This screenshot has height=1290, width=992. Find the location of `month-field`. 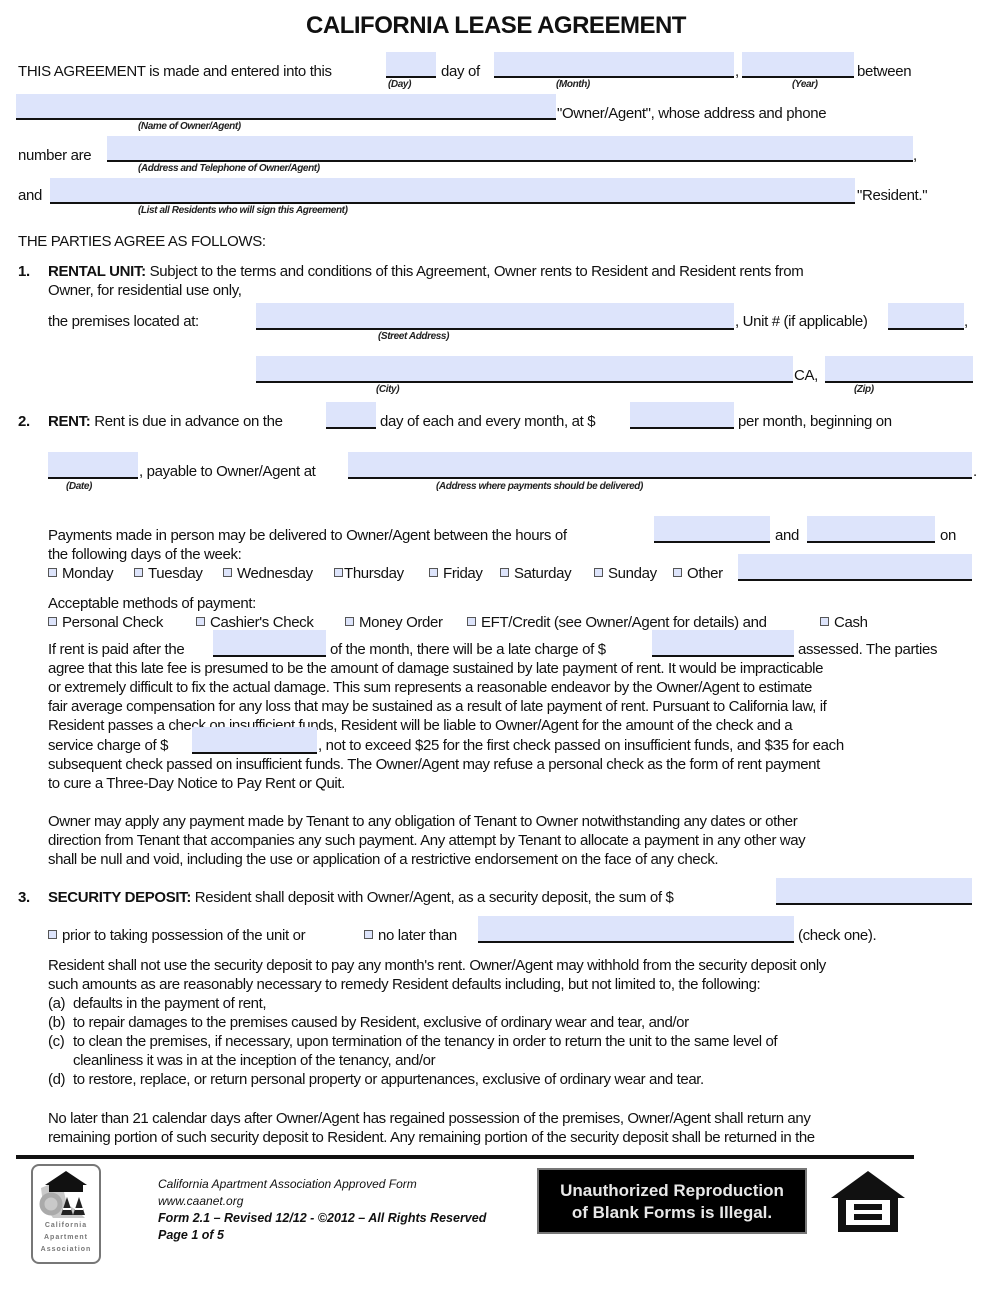

month-field is located at coordinates (614, 65).